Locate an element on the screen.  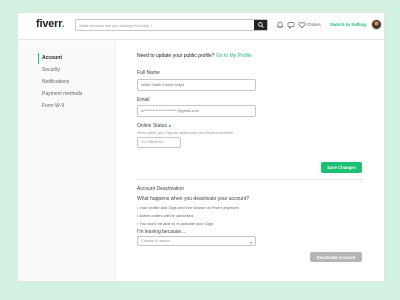
search-bar is located at coordinates (171, 25).